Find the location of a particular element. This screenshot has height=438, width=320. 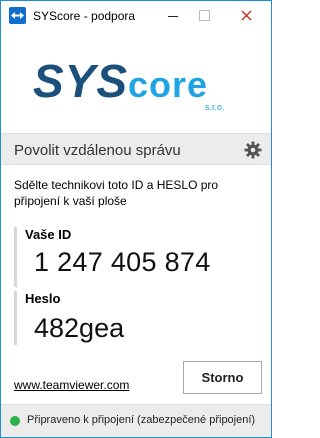

logo-text-core: core is located at coordinates (168, 84).